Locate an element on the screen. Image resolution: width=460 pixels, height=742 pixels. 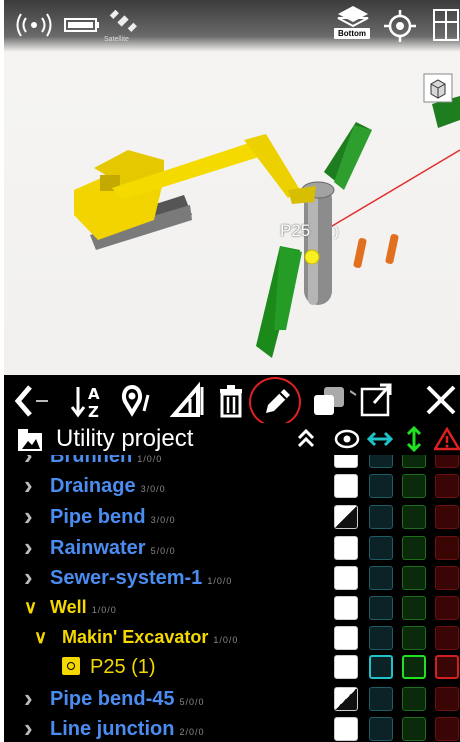
tree-row-count: 3/0/0 is located at coordinates (153, 489).